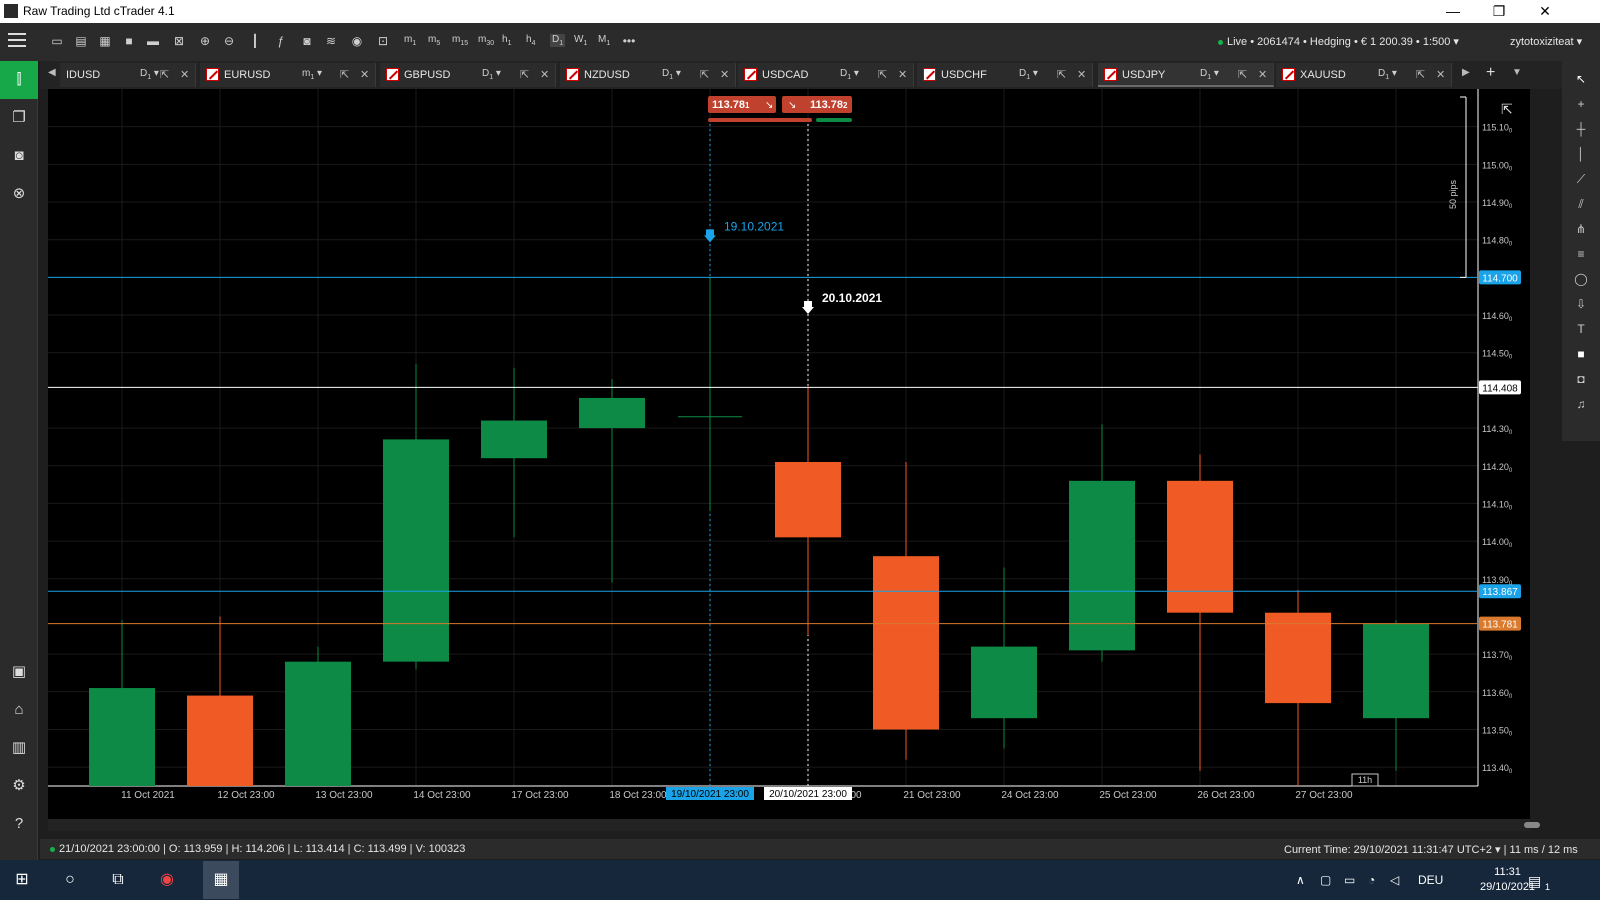  Describe the element at coordinates (118, 880) in the screenshot. I see `task-view-icon: ⧉` at that location.